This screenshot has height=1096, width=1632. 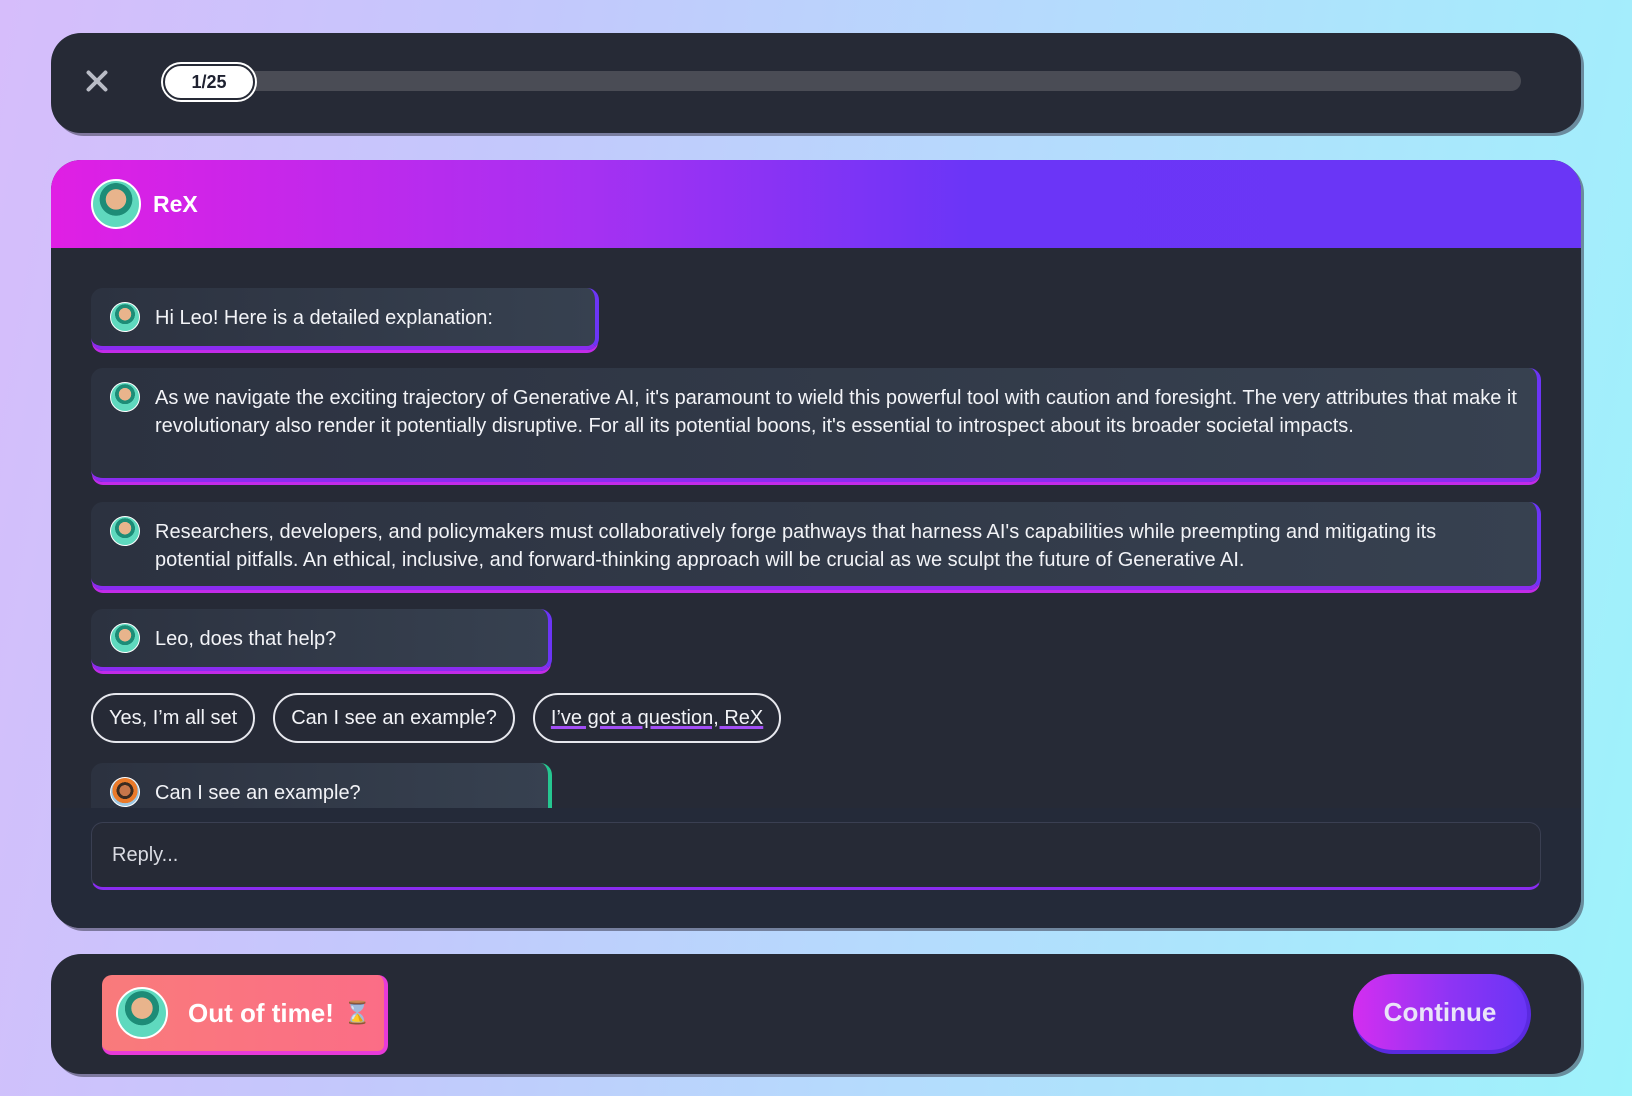 I want to click on bot-message: Hi Leo! Here is a detailed explanation:, so click(x=345, y=319).